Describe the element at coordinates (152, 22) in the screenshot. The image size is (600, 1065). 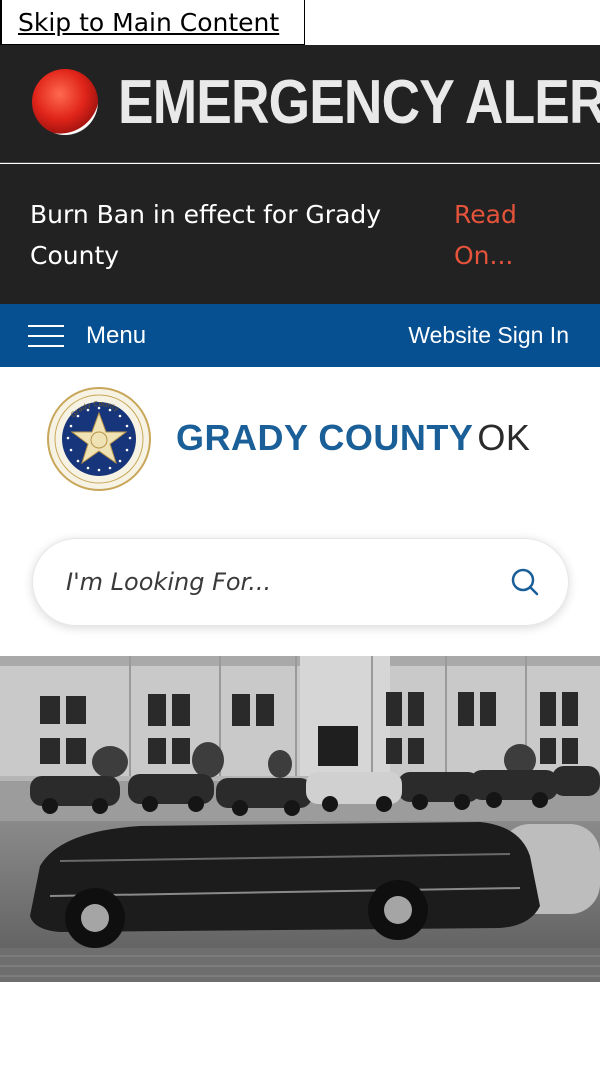
I see `skip-to-main-link: Skip to Main Content` at that location.